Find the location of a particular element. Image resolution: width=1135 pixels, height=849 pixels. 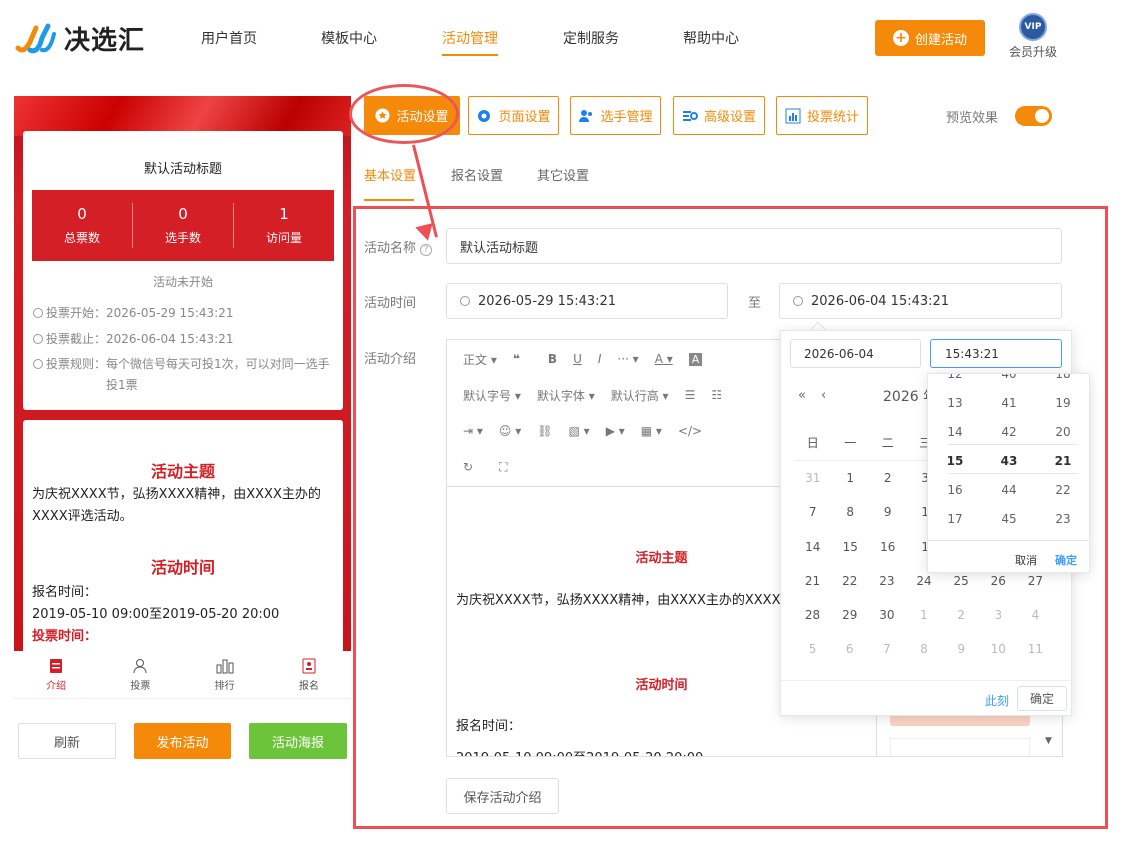

nav-help: 帮助中心 is located at coordinates (711, 38).